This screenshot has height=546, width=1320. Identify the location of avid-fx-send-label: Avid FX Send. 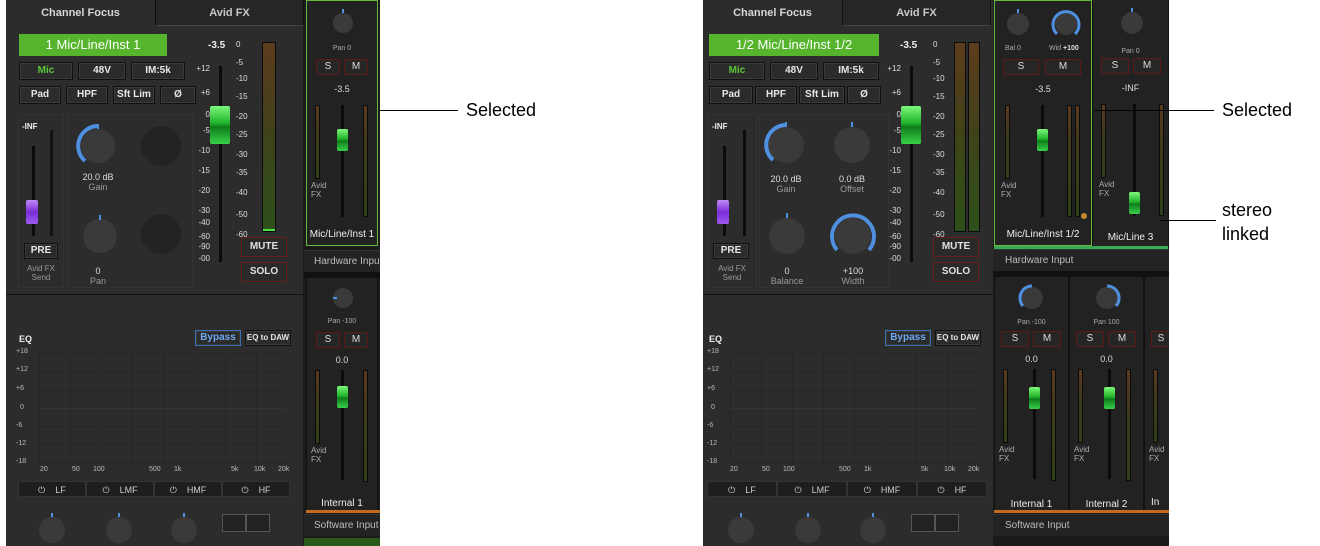
(41, 273).